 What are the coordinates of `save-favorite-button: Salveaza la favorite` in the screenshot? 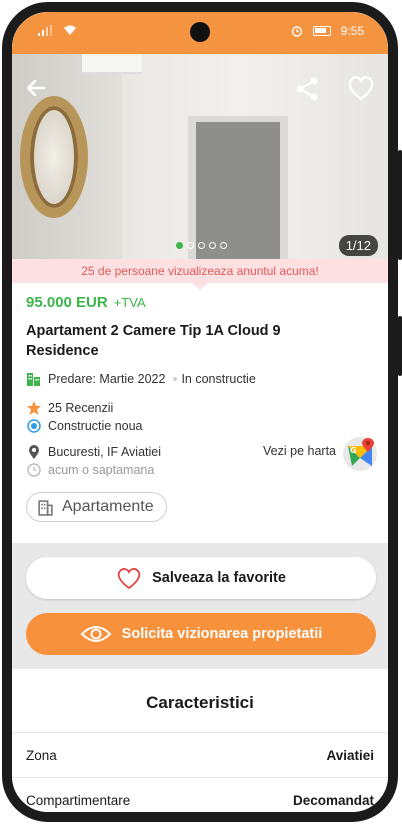 It's located at (201, 578).